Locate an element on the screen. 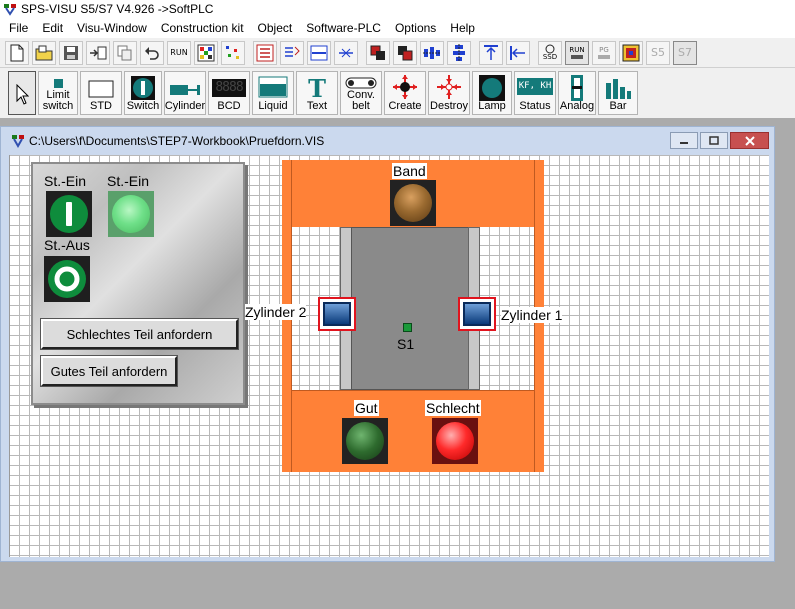 Image resolution: width=795 pixels, height=609 pixels. open-file-button is located at coordinates (44, 52).